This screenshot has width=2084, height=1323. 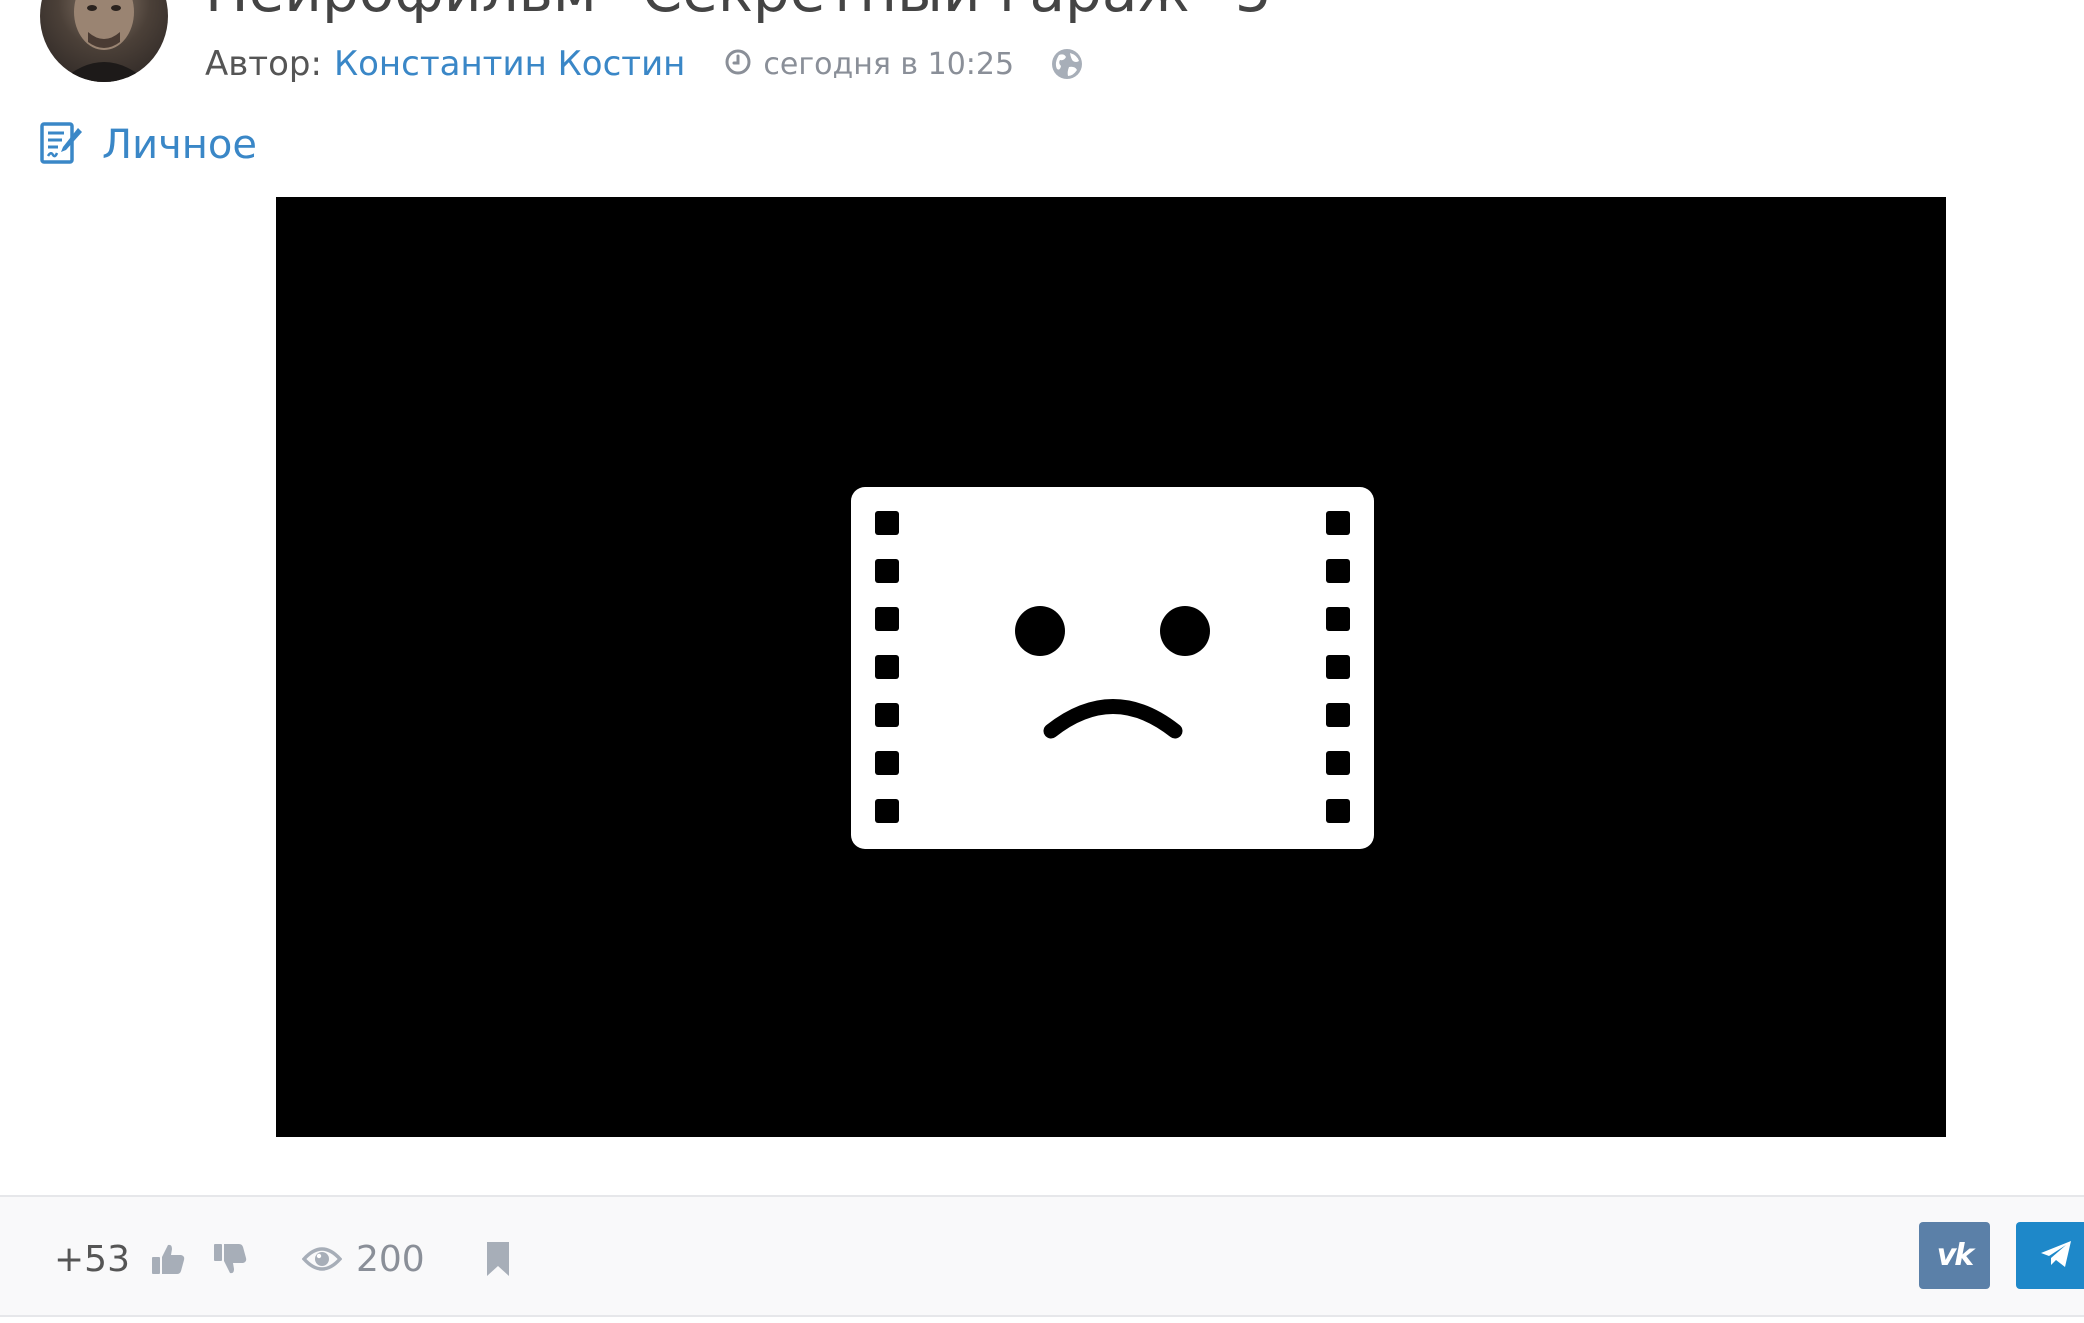 I want to click on author-label: Автор:, so click(x=263, y=64).